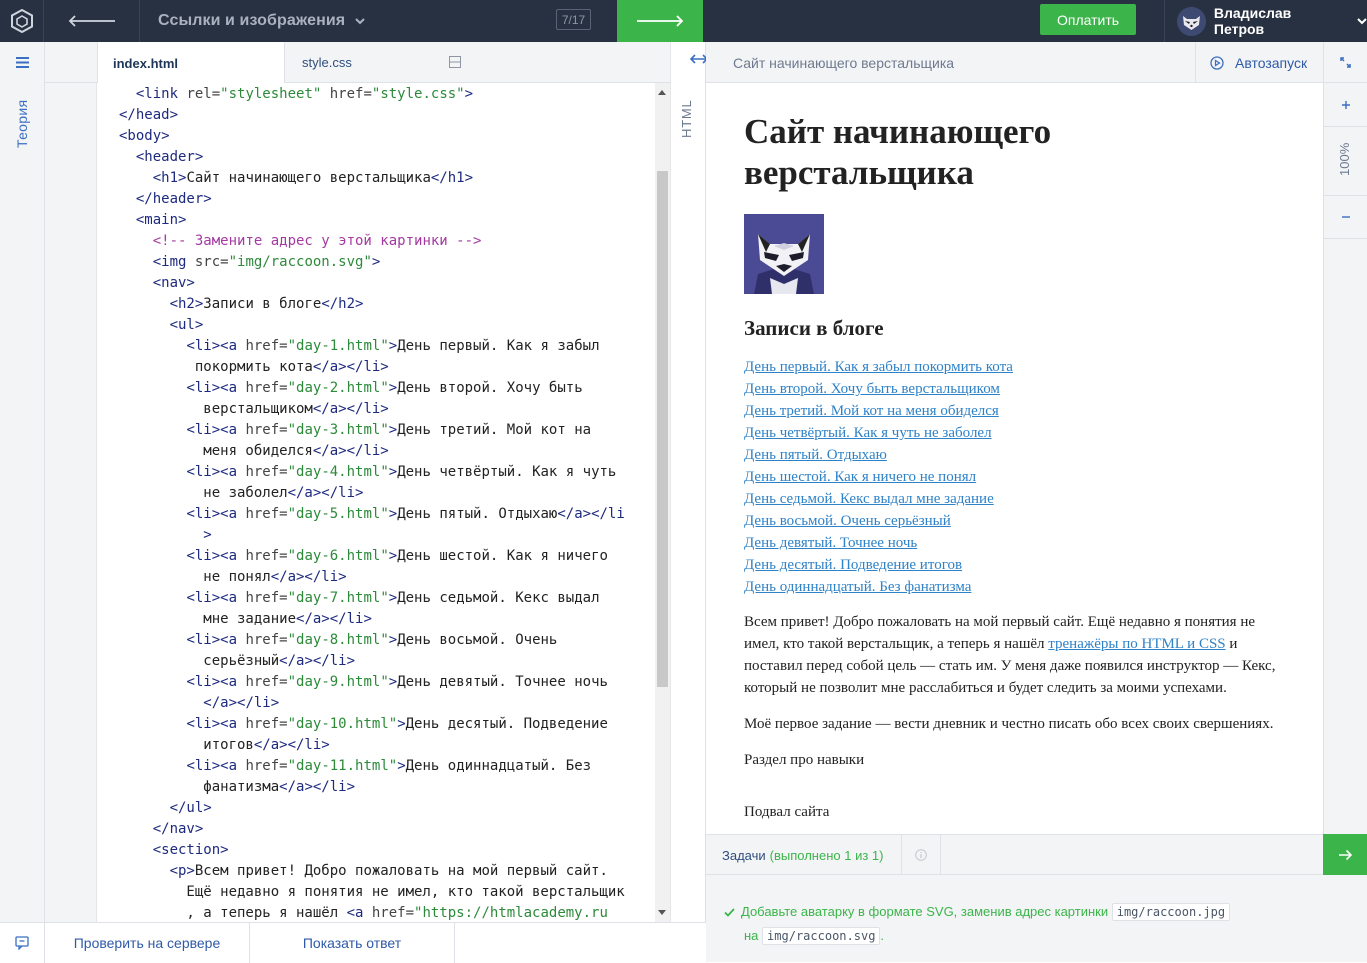 This screenshot has width=1367, height=963. I want to click on code-line: итогов</a></li>, so click(387, 745).